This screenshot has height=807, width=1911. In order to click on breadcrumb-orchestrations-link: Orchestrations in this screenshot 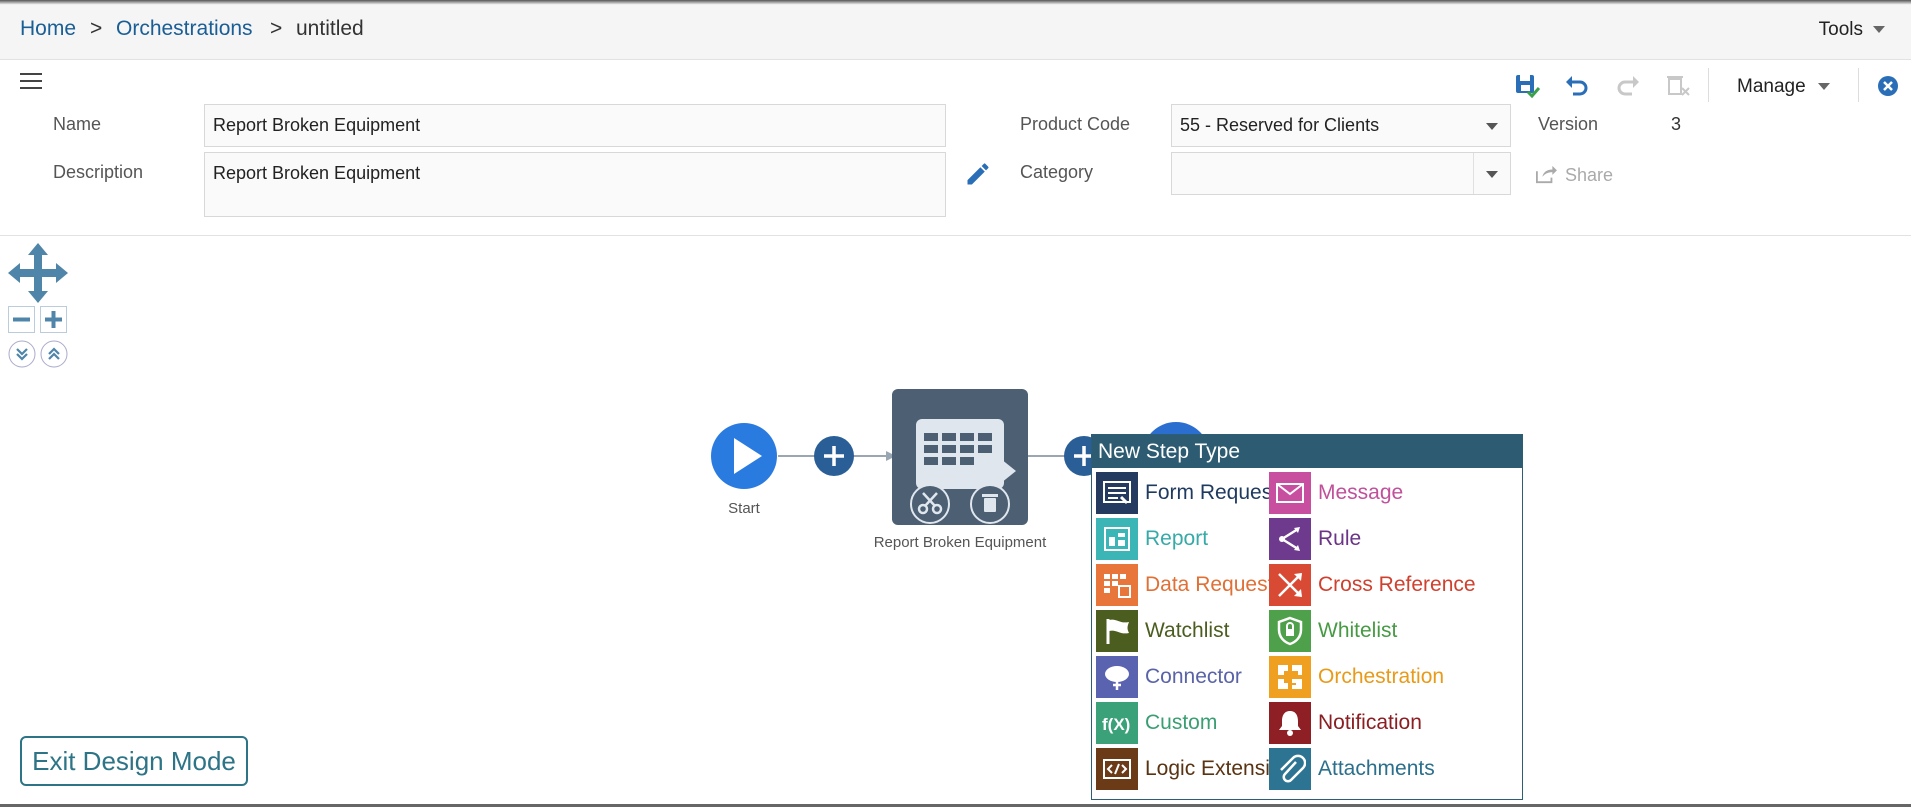, I will do `click(184, 29)`.